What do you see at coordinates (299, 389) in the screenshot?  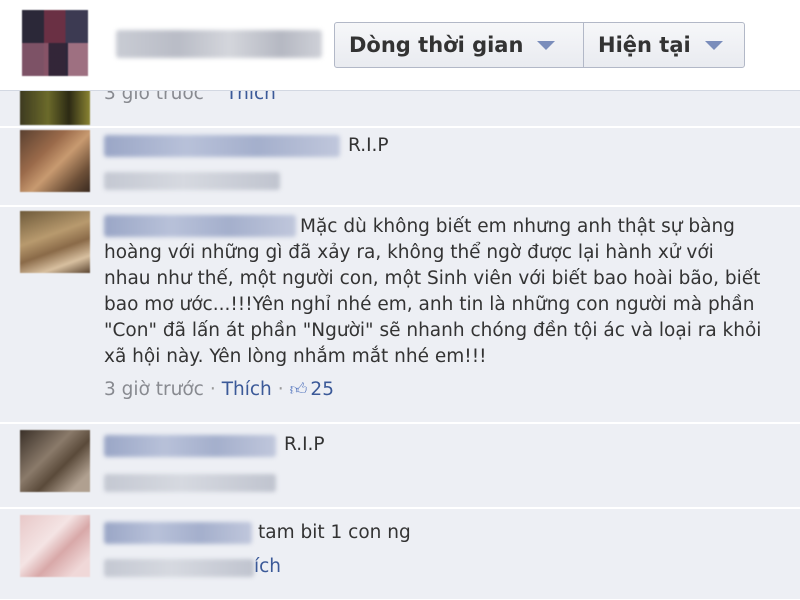 I see `thumbs-up-icon: 👍︎` at bounding box center [299, 389].